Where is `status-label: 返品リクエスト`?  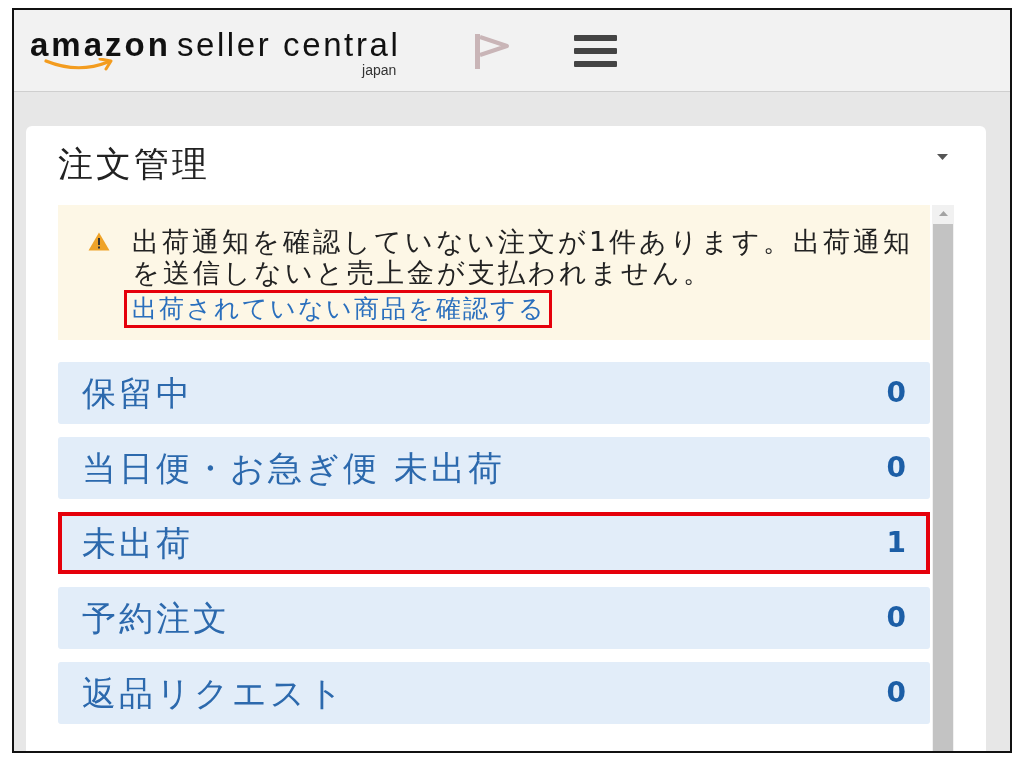 status-label: 返品リクエスト is located at coordinates (214, 693).